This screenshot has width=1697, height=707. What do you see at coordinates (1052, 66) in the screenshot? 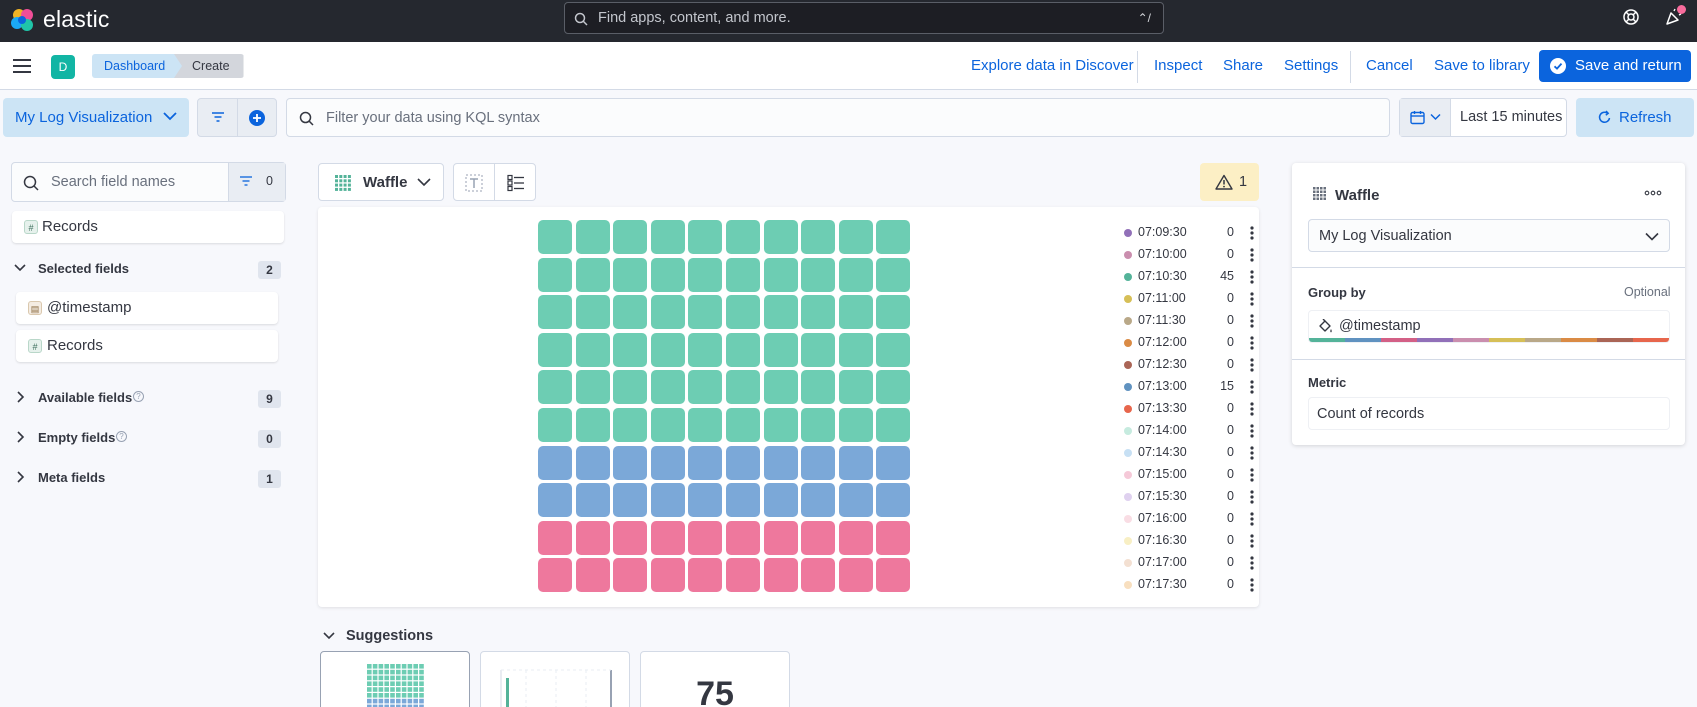
I see `explore-in-discover-link: Explore data in Discover` at bounding box center [1052, 66].